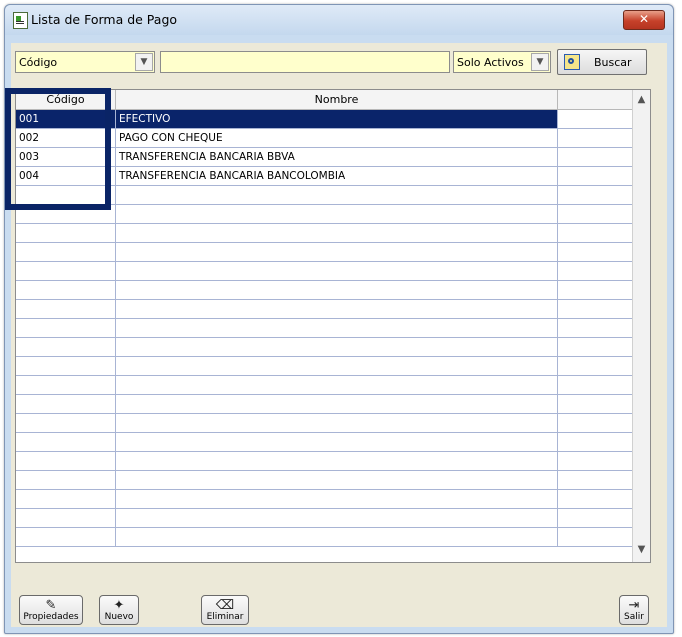 The image size is (682, 637). What do you see at coordinates (644, 20) in the screenshot?
I see `close-button: ✕` at bounding box center [644, 20].